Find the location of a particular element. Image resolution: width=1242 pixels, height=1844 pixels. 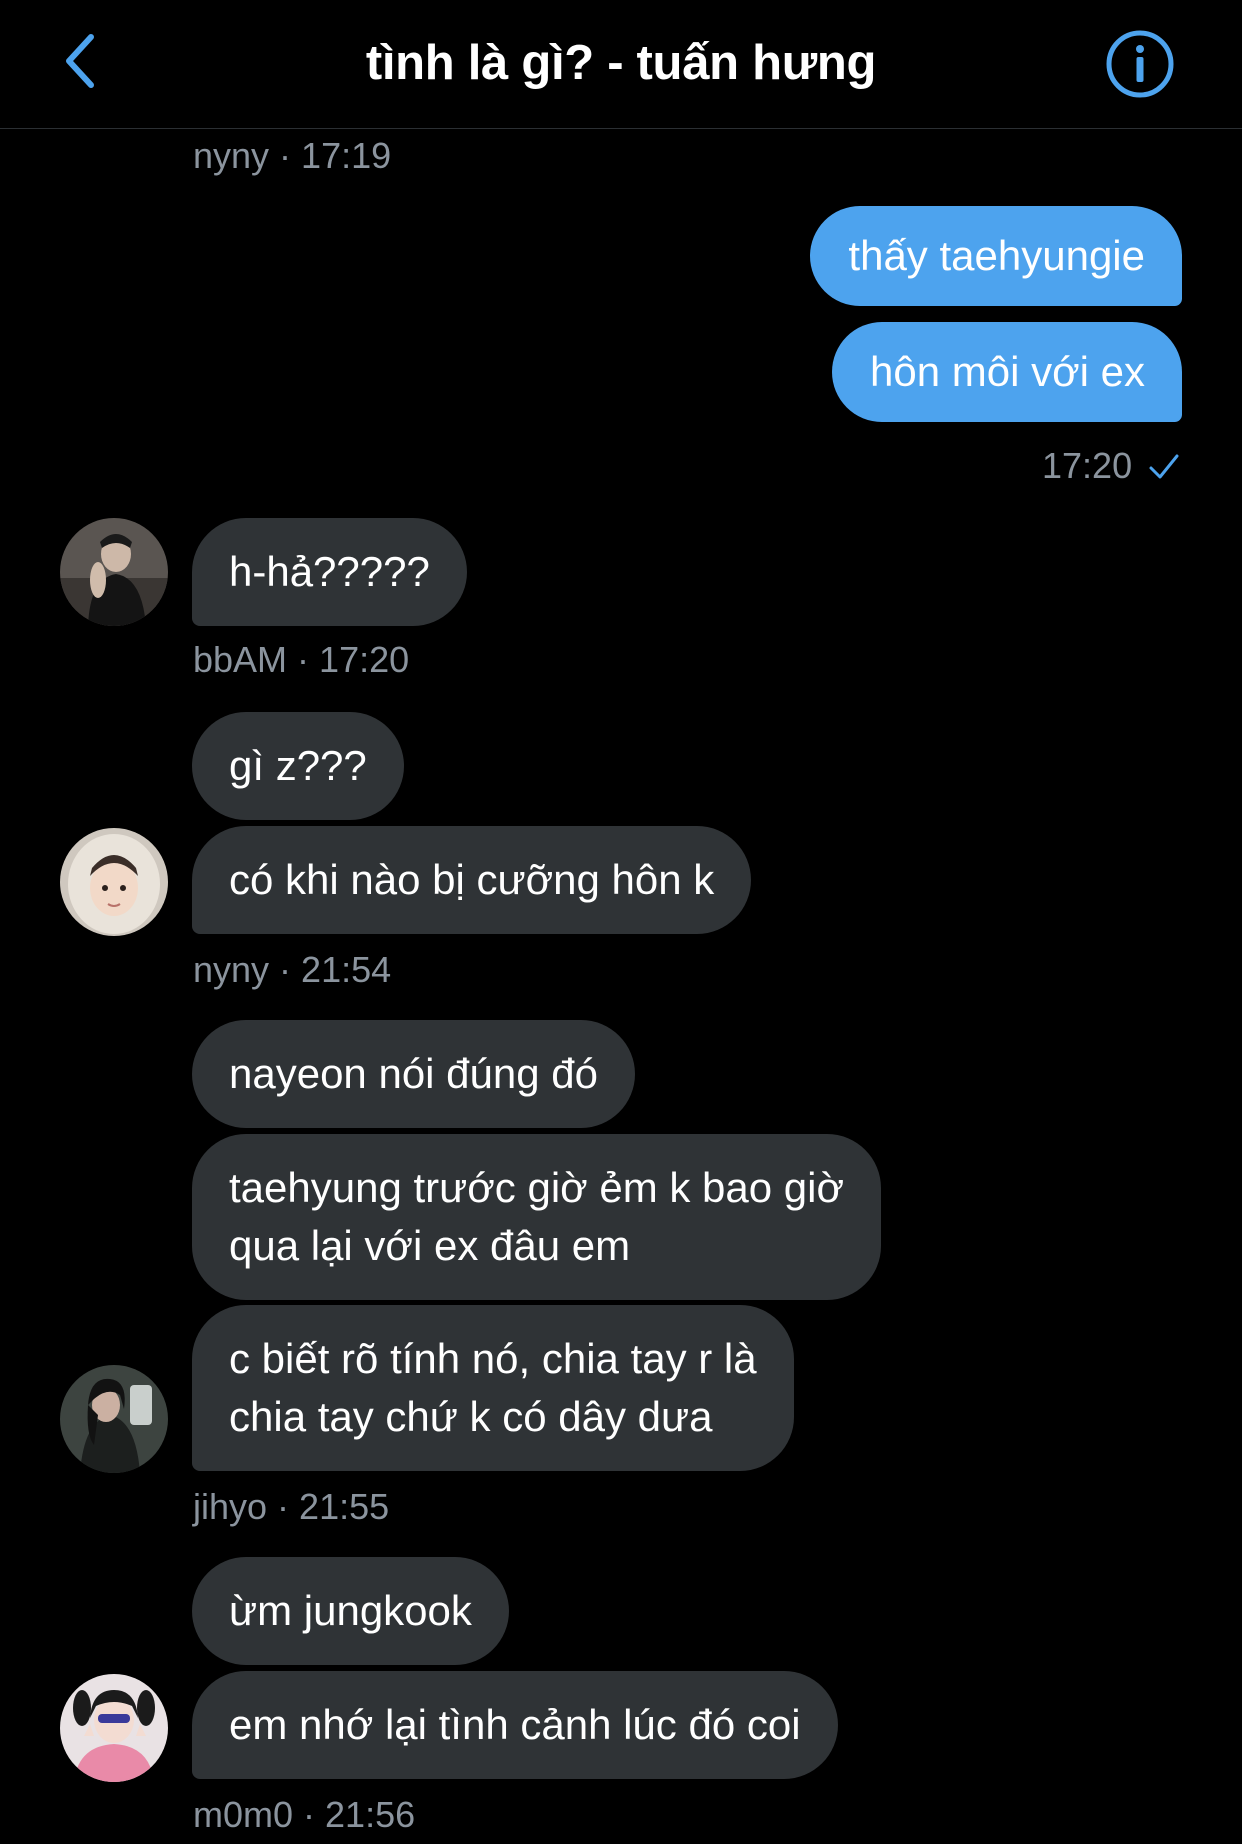

sender-name: bbAM is located at coordinates (240, 659).